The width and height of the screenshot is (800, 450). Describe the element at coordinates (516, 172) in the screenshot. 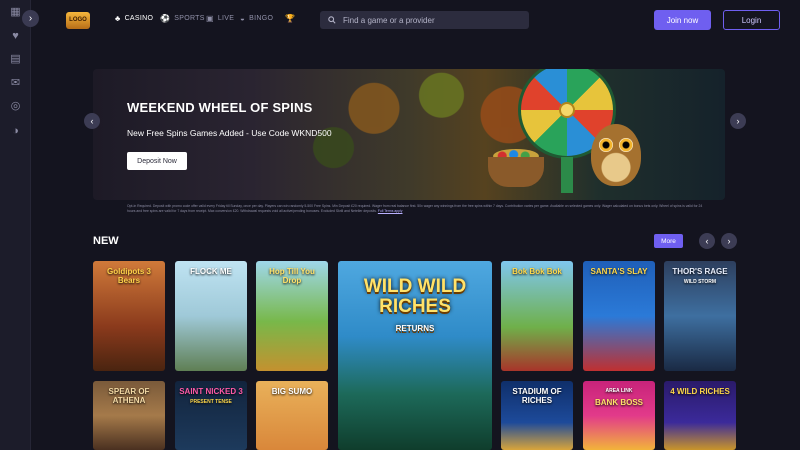

I see `basket-illustration` at that location.